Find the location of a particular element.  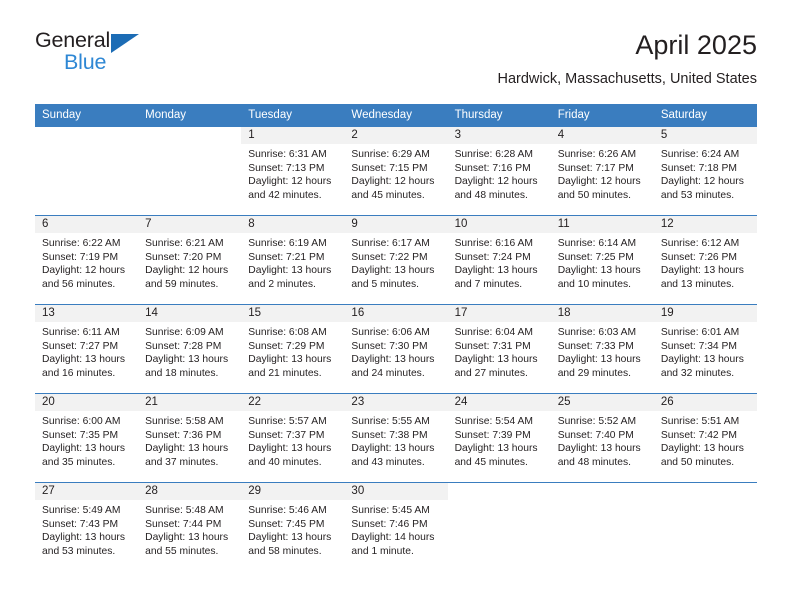

day-info-line: Sunset: 7:33 PM is located at coordinates (595, 346).